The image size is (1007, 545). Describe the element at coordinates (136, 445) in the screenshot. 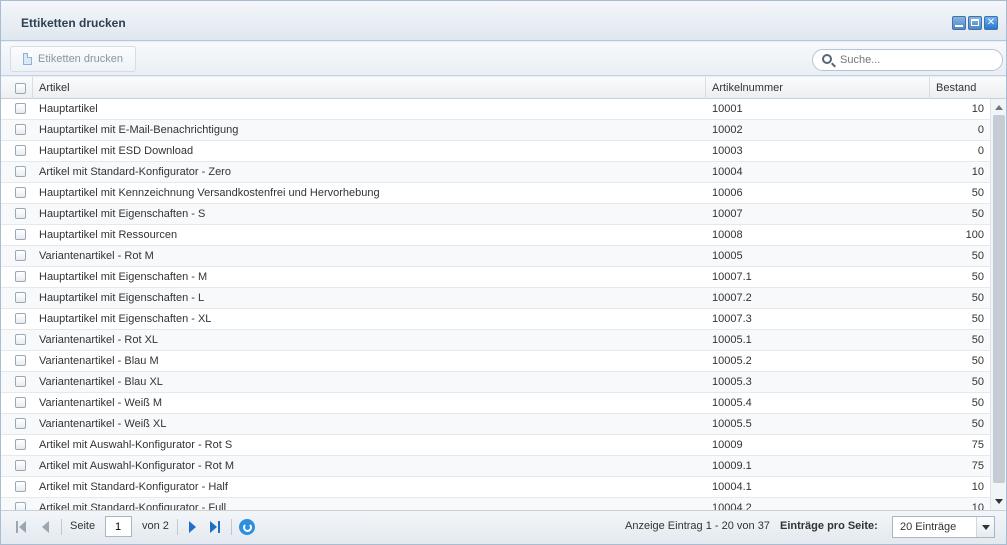

I see `article-cell: Artikel mit Auswahl-Konfigurator - Rot S` at that location.